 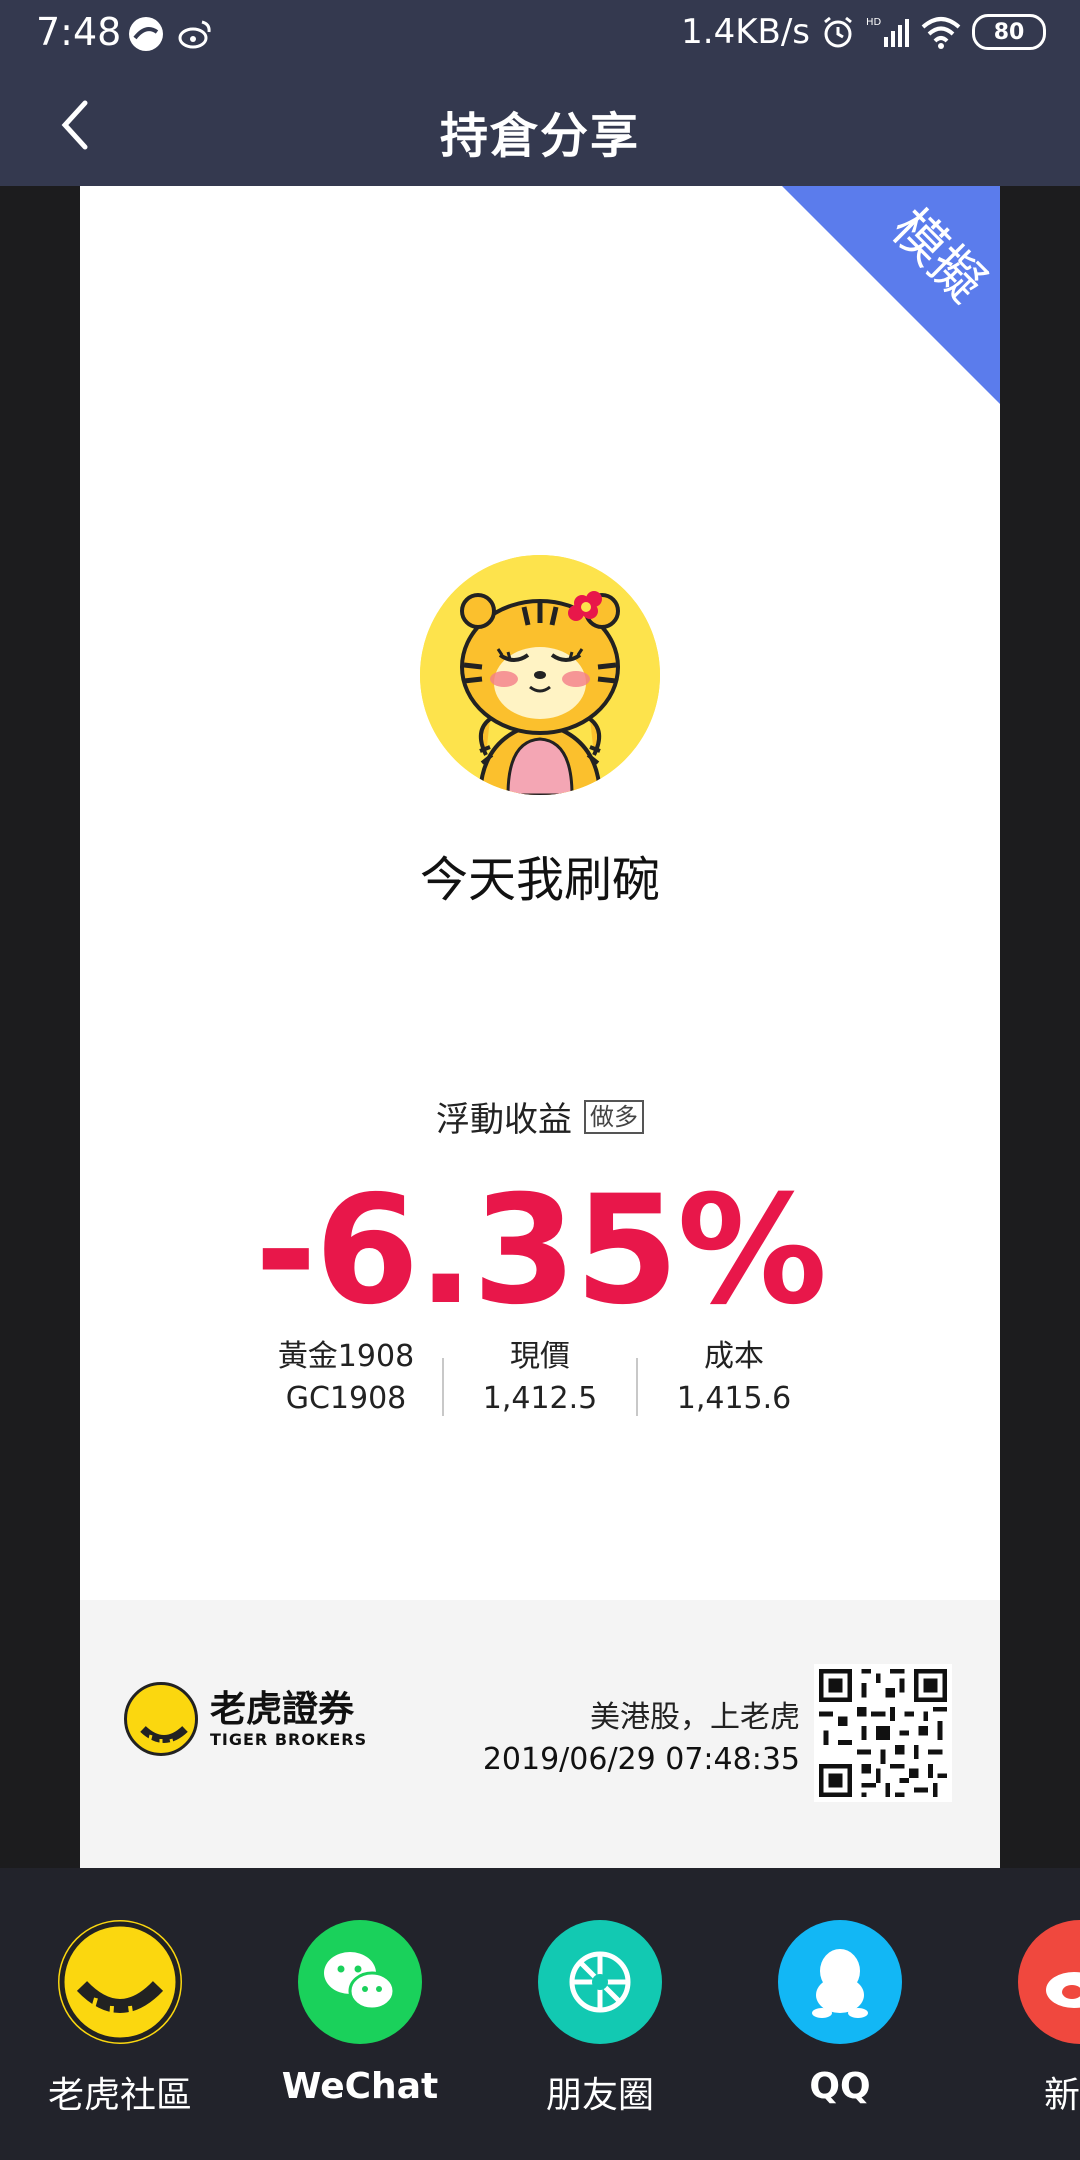 I want to click on stat-instrument: 黃金1908 GC1908, so click(x=346, y=1386).